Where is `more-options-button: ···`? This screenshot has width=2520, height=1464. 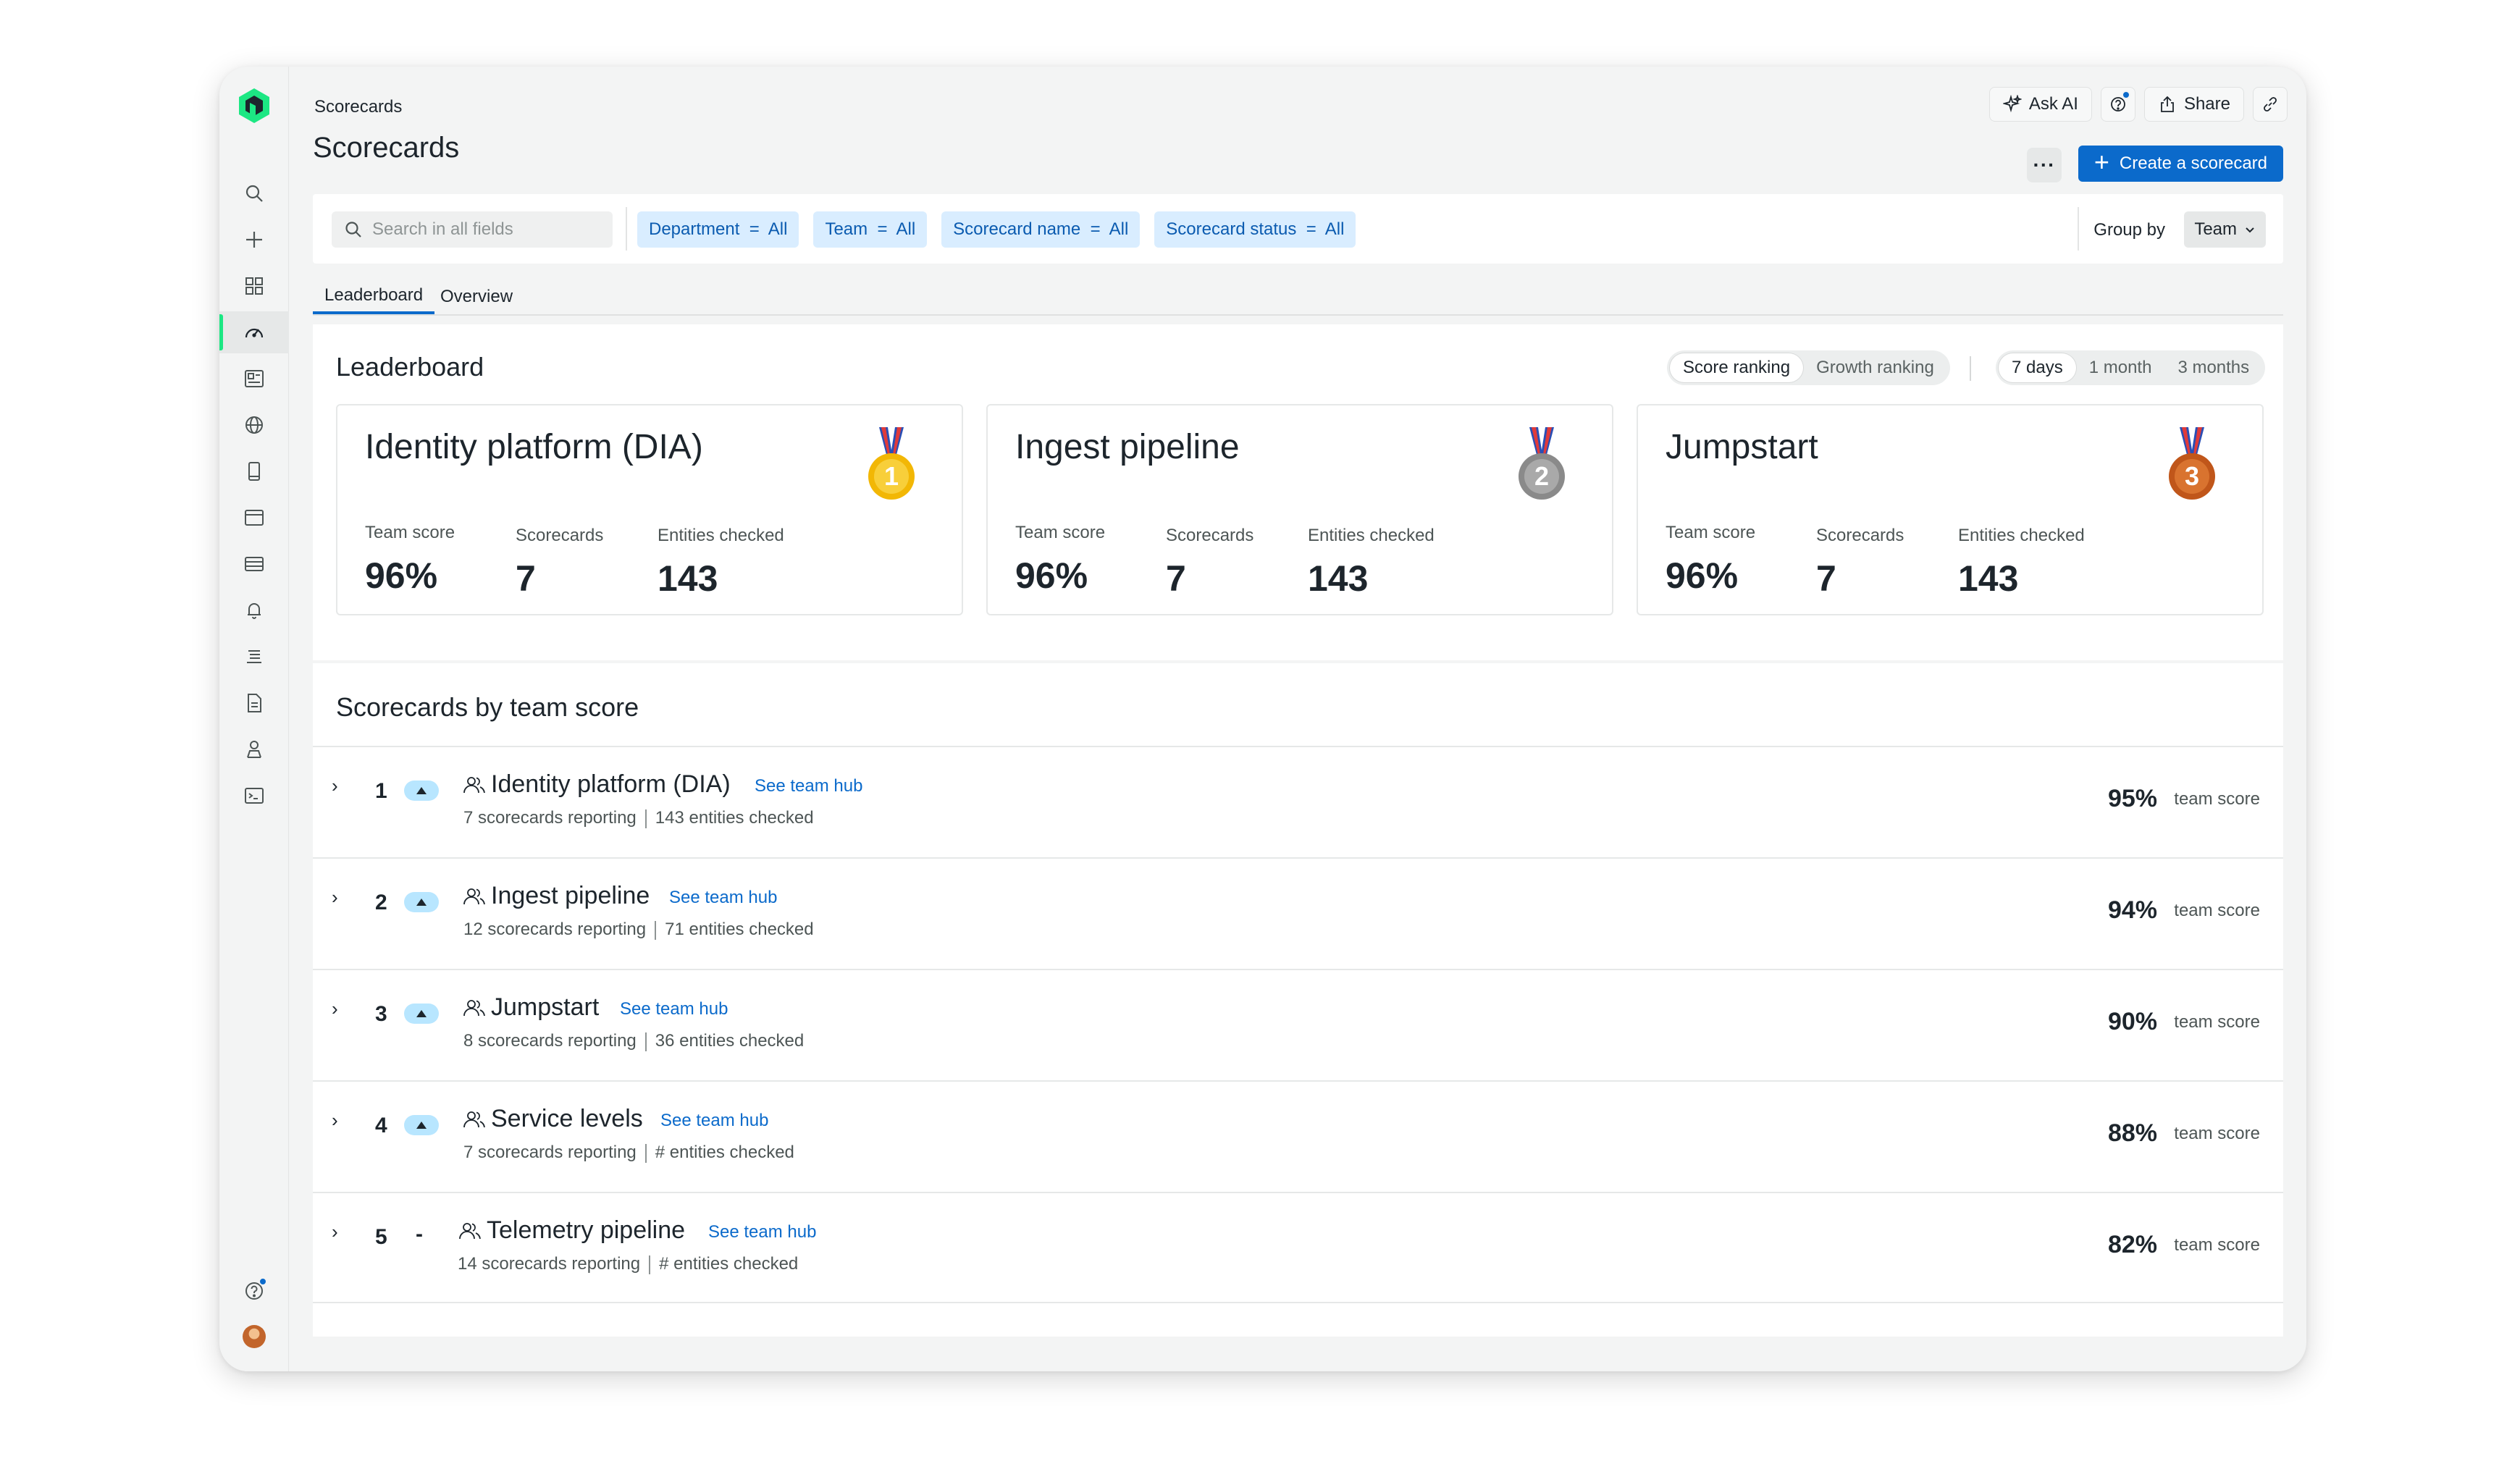
more-options-button: ··· is located at coordinates (2044, 165).